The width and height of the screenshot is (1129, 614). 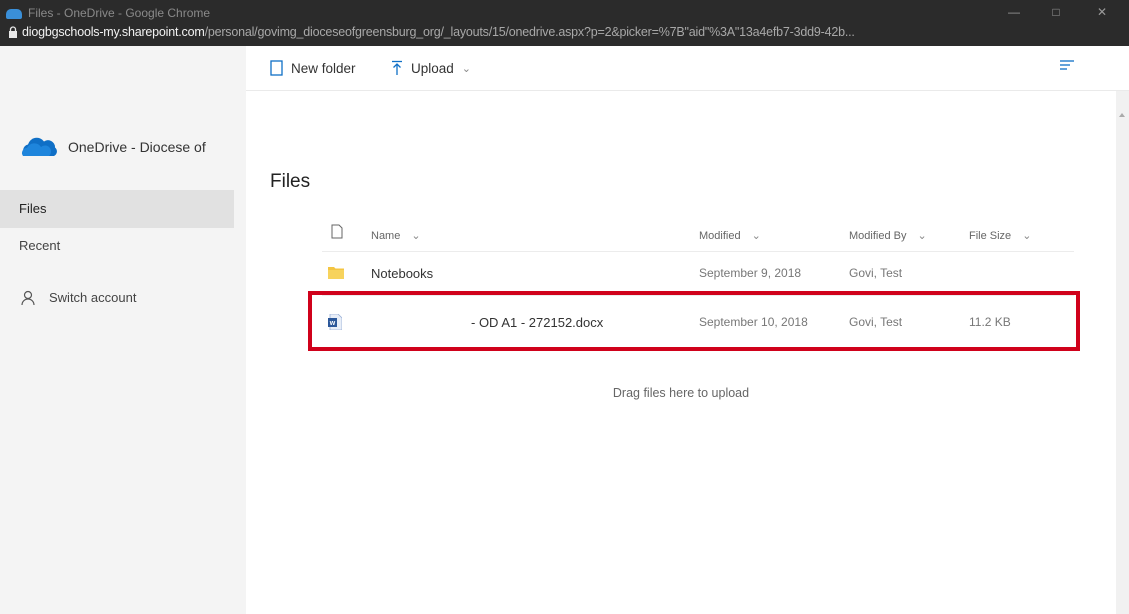 I want to click on onedrive-app-icon, so click(x=14, y=14).